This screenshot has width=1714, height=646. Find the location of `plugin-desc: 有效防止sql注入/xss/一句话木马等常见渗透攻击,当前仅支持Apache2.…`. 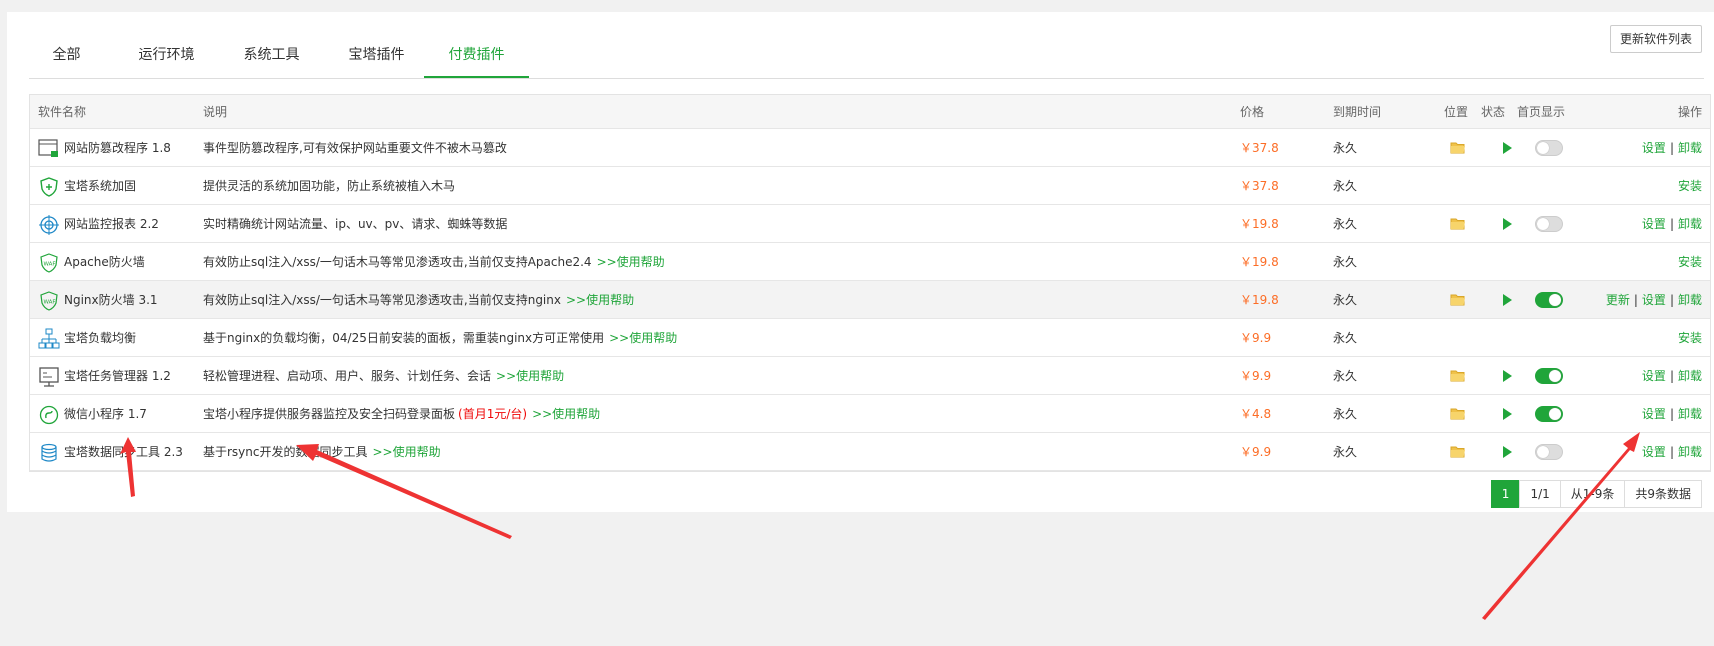

plugin-desc: 有效防止sql注入/xss/一句话木马等常见渗透攻击,当前仅支持Apache2.… is located at coordinates (397, 262).